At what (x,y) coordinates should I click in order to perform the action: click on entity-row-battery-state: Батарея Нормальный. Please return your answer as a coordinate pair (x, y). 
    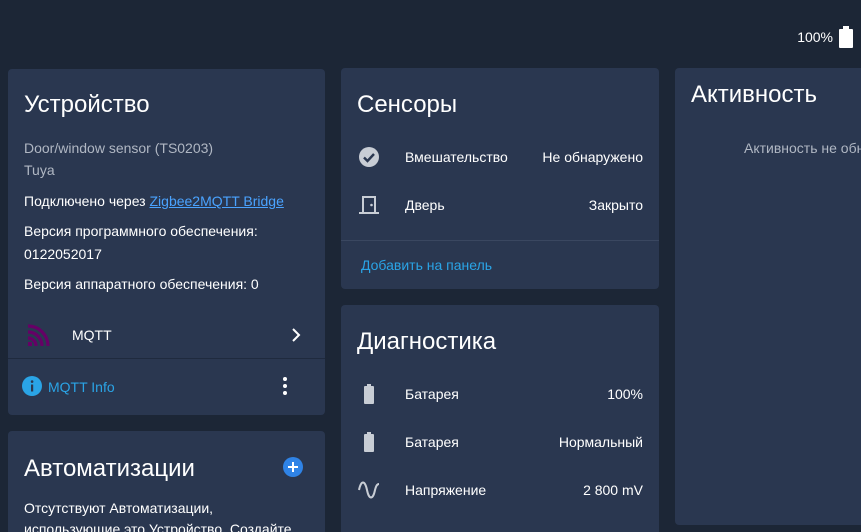
    Looking at the image, I should click on (500, 442).